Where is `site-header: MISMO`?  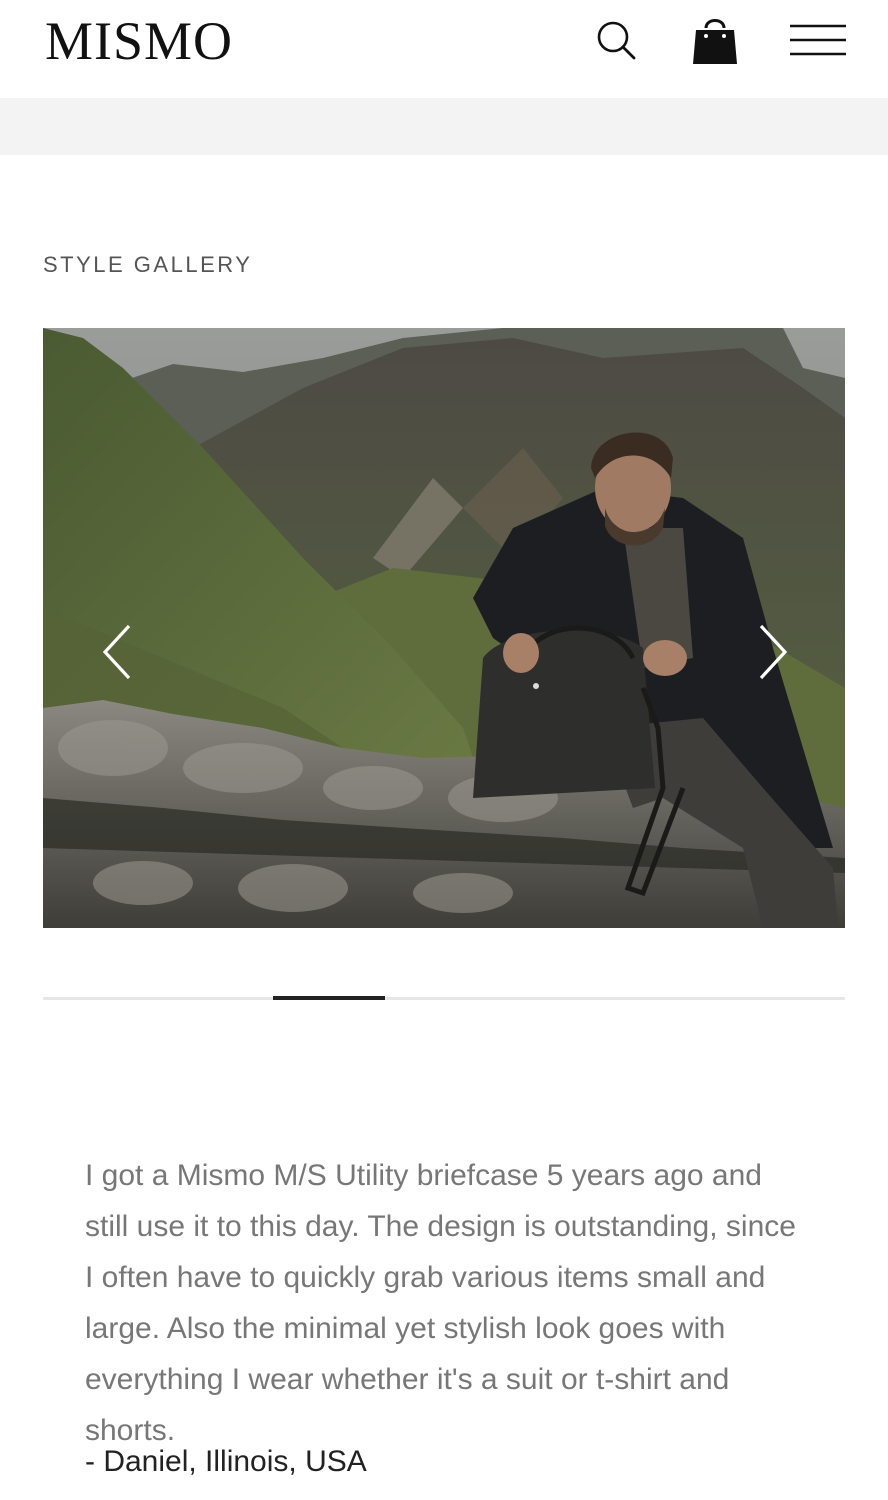
site-header: MISMO is located at coordinates (444, 49).